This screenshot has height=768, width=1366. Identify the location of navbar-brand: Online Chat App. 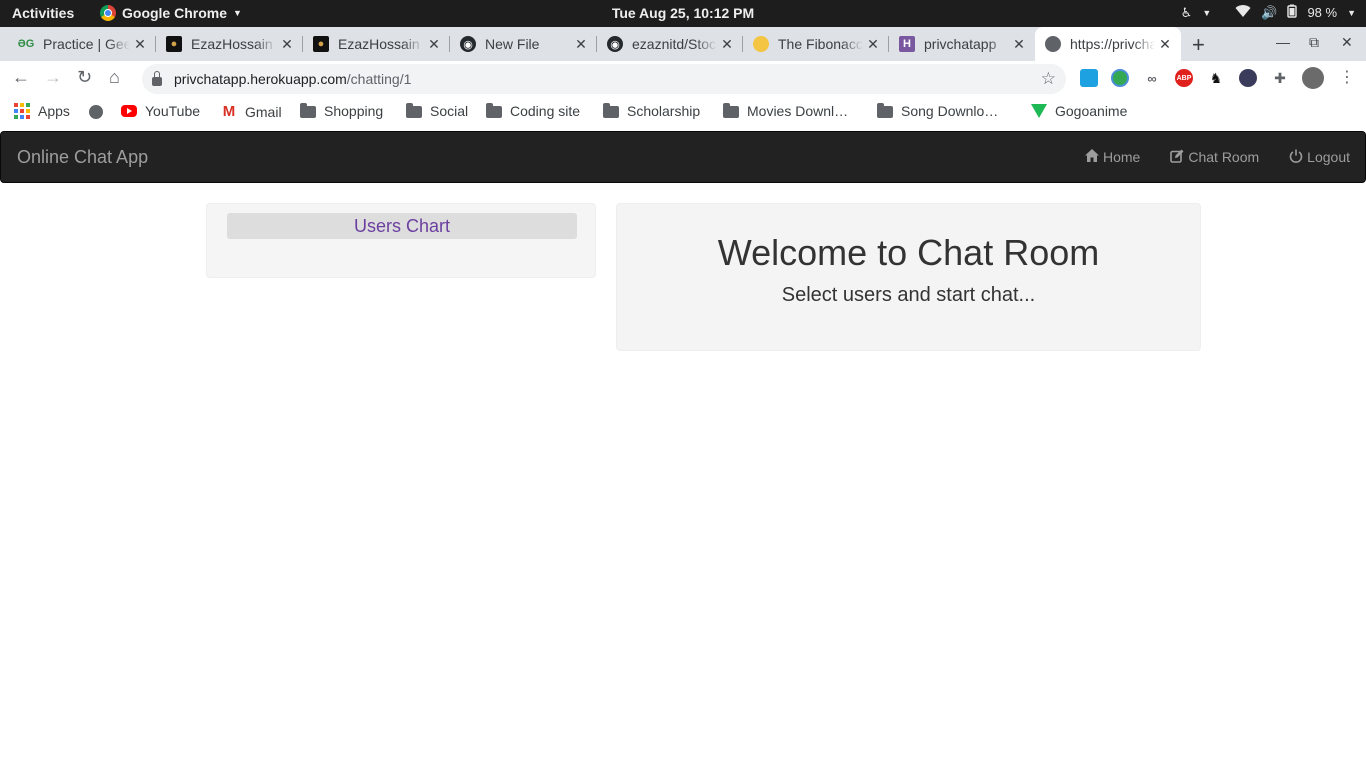
(82, 157).